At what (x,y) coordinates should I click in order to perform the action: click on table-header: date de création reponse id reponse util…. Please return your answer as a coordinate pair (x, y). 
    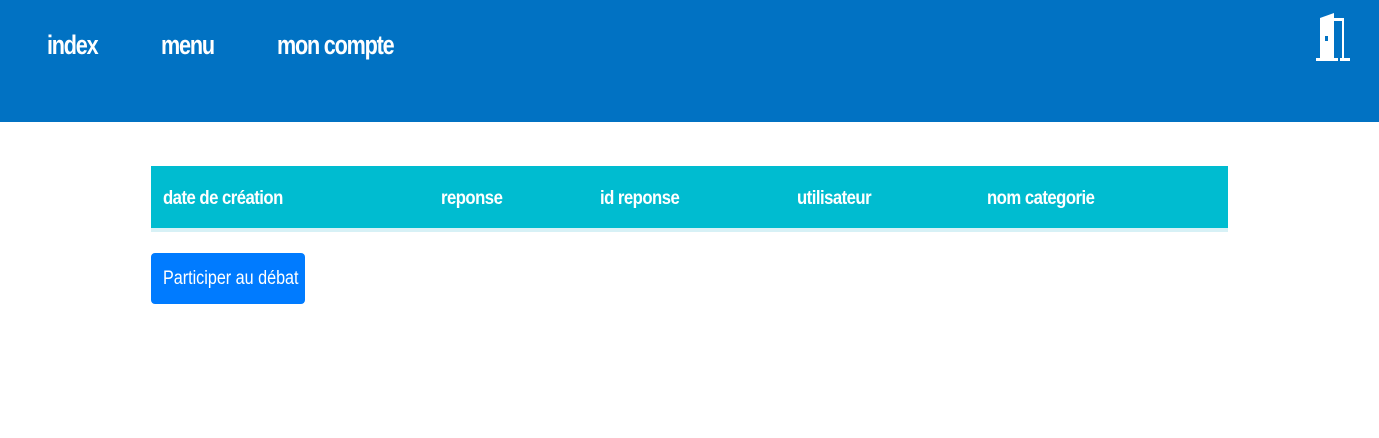
    Looking at the image, I should click on (689, 199).